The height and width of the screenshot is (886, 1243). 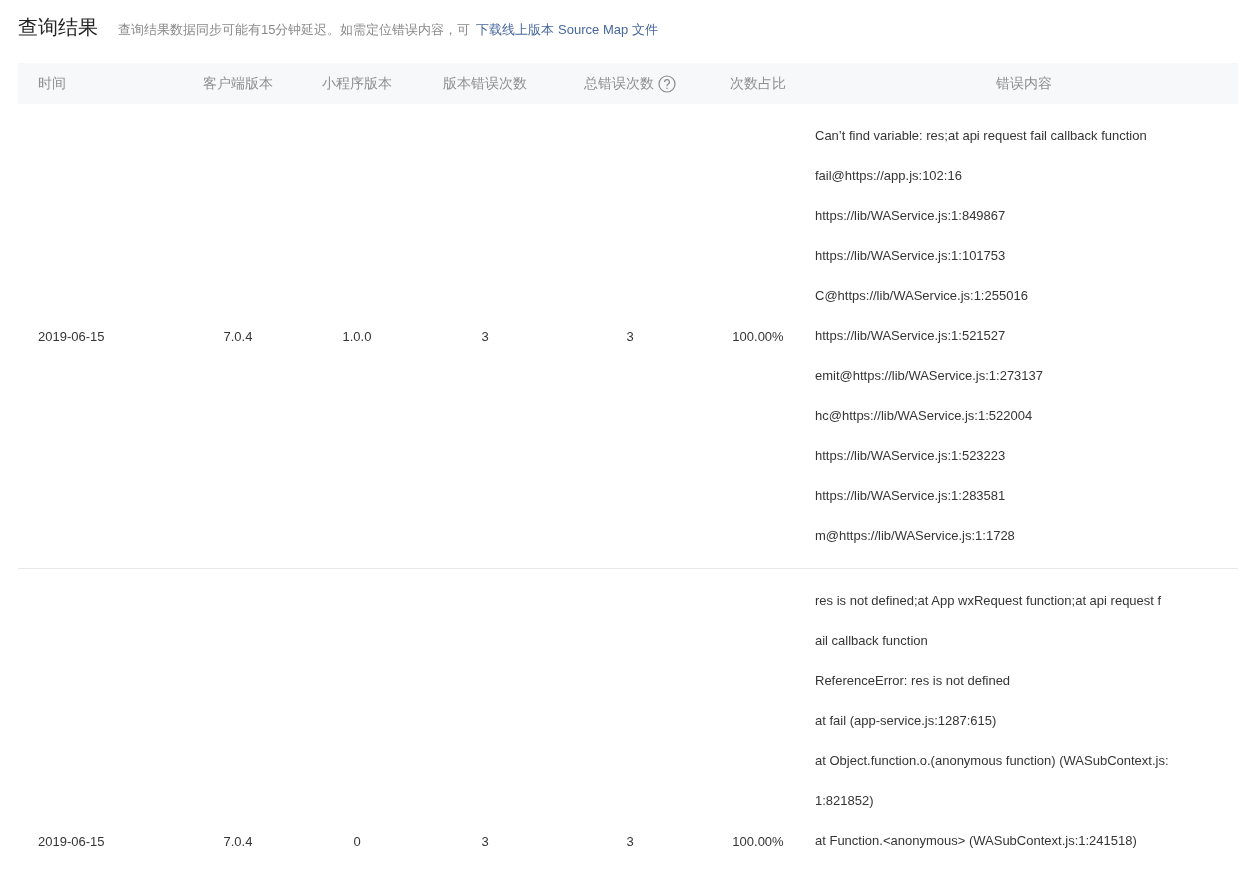 What do you see at coordinates (889, 176) in the screenshot?
I see `error-stack-line: fail@https://app.js:102:16` at bounding box center [889, 176].